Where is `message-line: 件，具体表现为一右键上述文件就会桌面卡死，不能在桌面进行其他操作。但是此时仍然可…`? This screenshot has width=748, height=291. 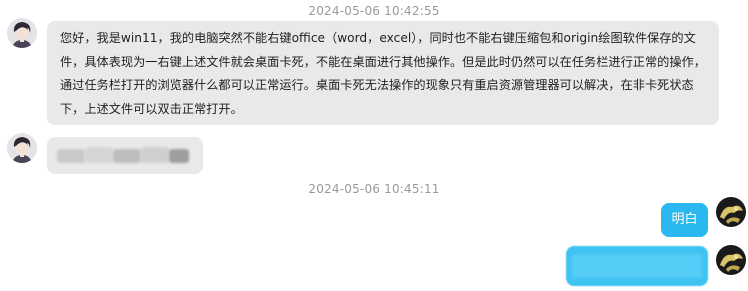
message-line: 件，具体表现为一右键上述文件就会桌面卡死，不能在桌面进行其他操作。但是此时仍然可… is located at coordinates (383, 61).